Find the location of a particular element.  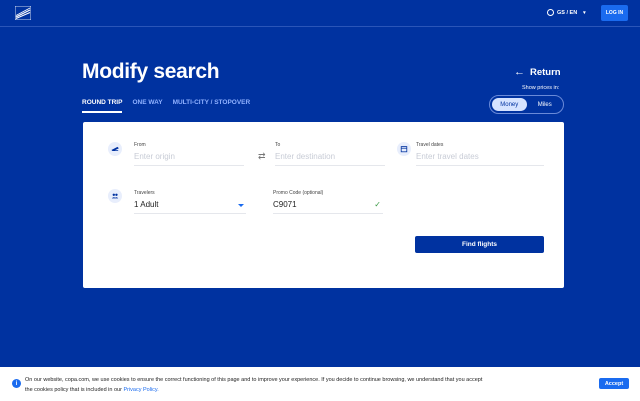

globe-icon is located at coordinates (550, 12).